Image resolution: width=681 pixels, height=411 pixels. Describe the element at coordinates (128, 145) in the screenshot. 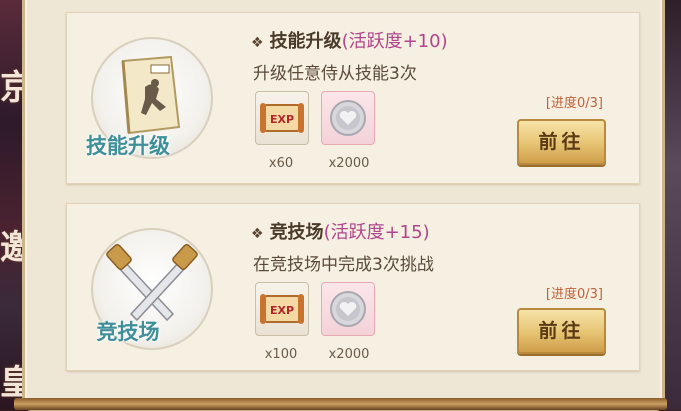

I see `emblem-label: 技能升级` at that location.